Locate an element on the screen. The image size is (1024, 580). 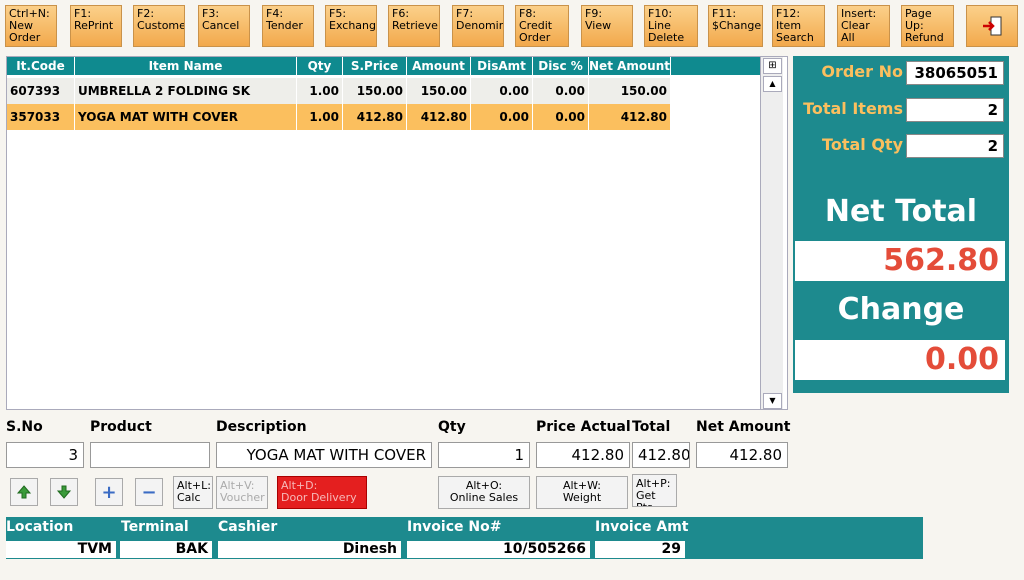
arrow-down-icon is located at coordinates (64, 492).